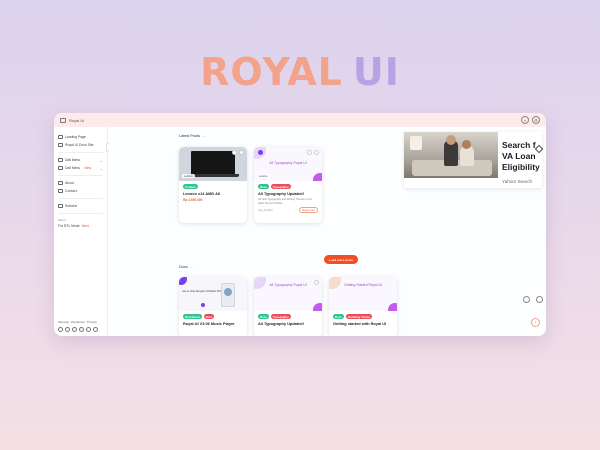 The width and height of the screenshot is (600, 450). Describe the element at coordinates (265, 210) in the screenshot. I see `post-date: Aug 11 2023` at that location.